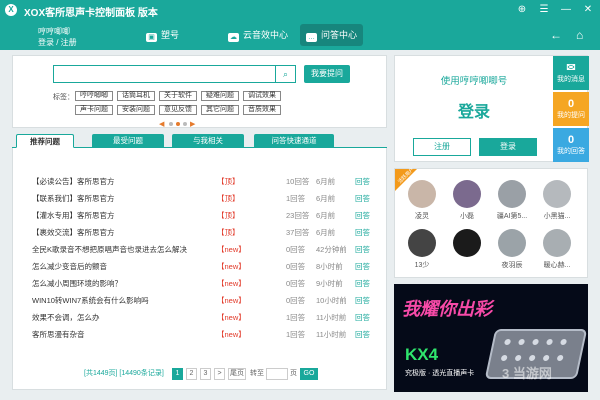 The width and height of the screenshot is (600, 400). Describe the element at coordinates (579, 35) in the screenshot. I see `home-icon: ⌂` at that location.